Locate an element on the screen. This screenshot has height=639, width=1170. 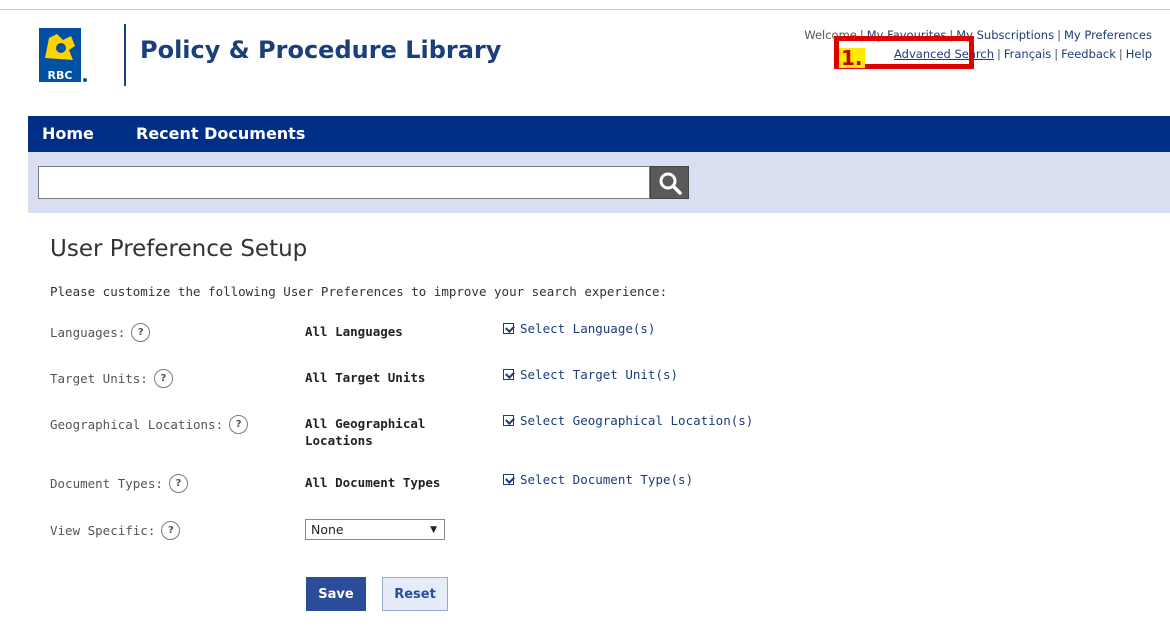
languages-label: Languages: ? is located at coordinates (100, 332).